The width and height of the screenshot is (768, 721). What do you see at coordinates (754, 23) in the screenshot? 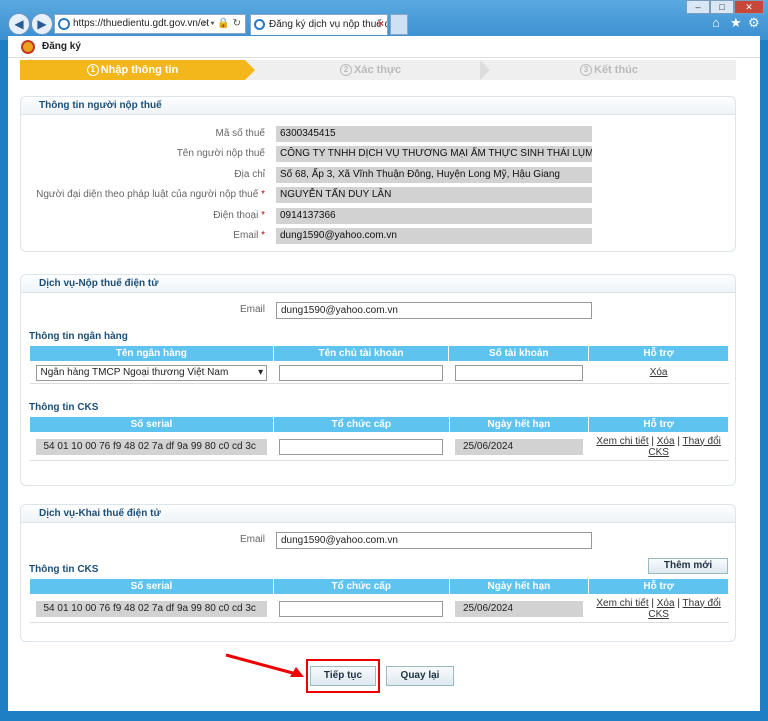
I see `gear-icon: ⚙` at bounding box center [754, 23].